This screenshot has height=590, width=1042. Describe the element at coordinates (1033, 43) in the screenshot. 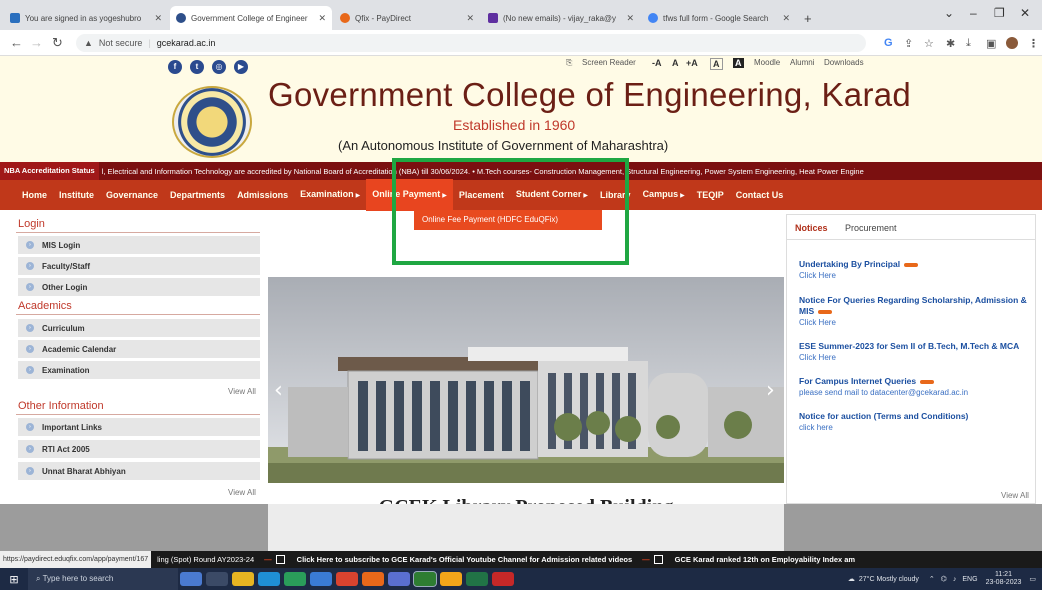

I see `menu-kebab-icon: ⋮` at that location.